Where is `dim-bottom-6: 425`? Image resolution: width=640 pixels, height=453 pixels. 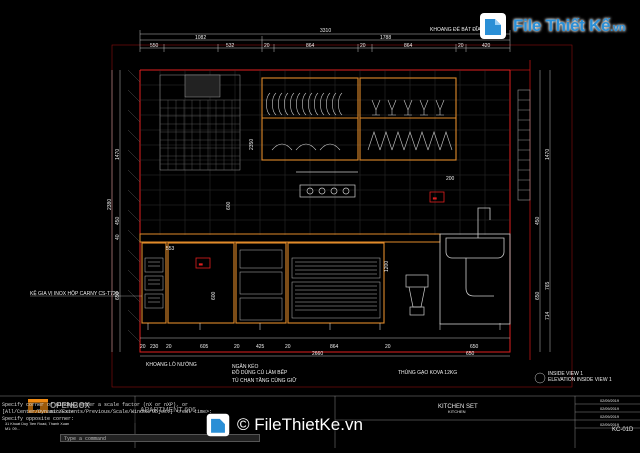
dim-bottom-6: 425 is located at coordinates (260, 347).